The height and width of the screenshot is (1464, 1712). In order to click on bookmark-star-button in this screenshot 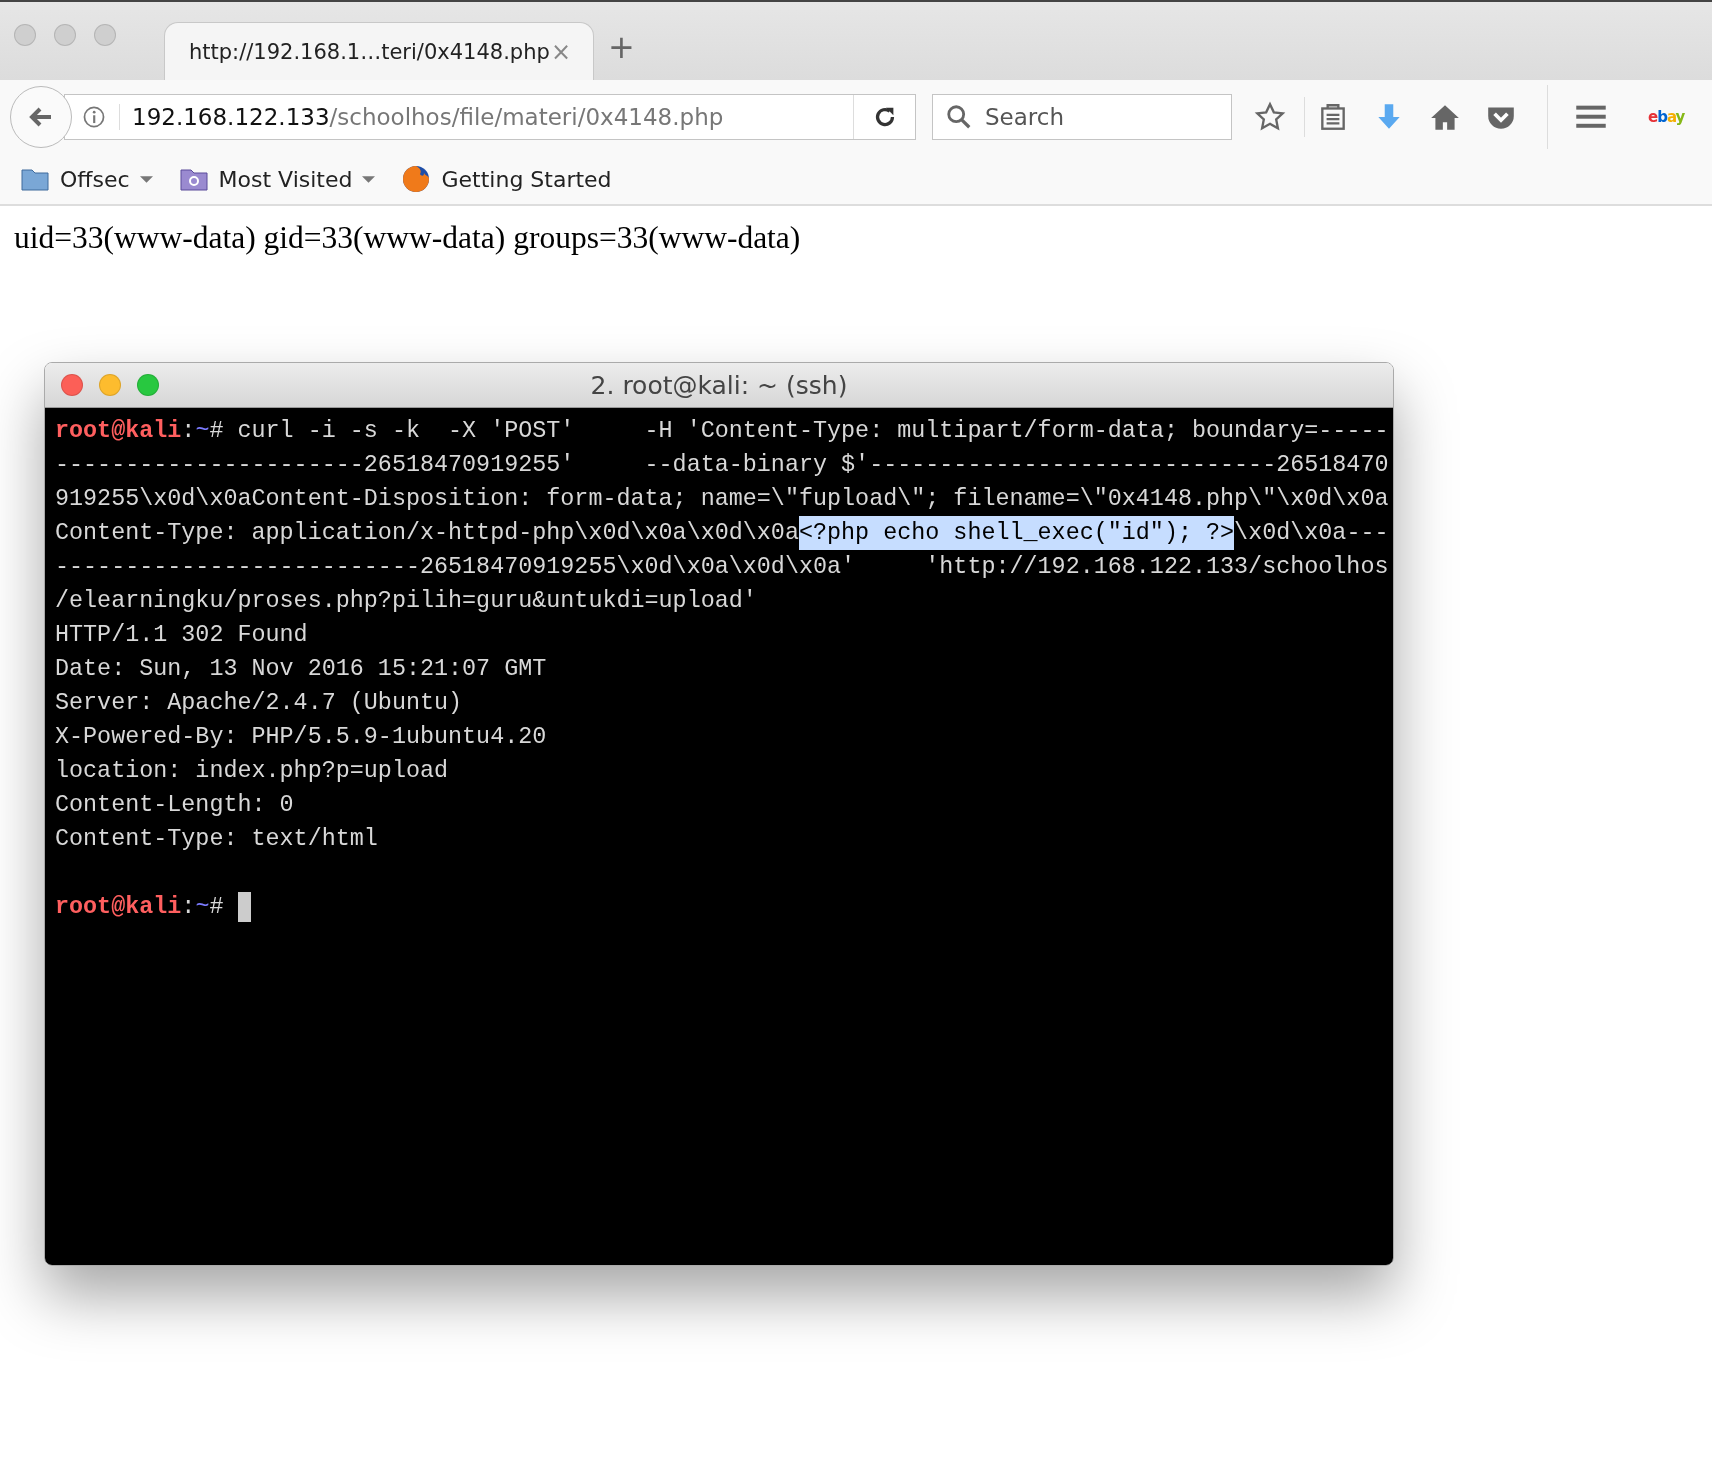, I will do `click(1270, 117)`.